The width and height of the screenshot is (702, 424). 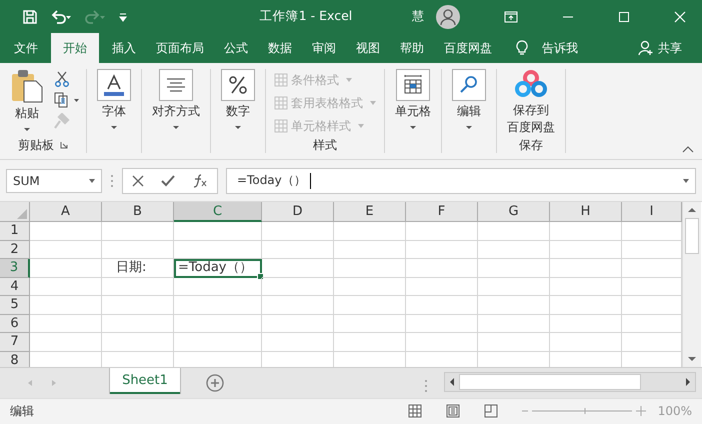 What do you see at coordinates (461, 181) in the screenshot?
I see `formula-input: =Today（）` at bounding box center [461, 181].